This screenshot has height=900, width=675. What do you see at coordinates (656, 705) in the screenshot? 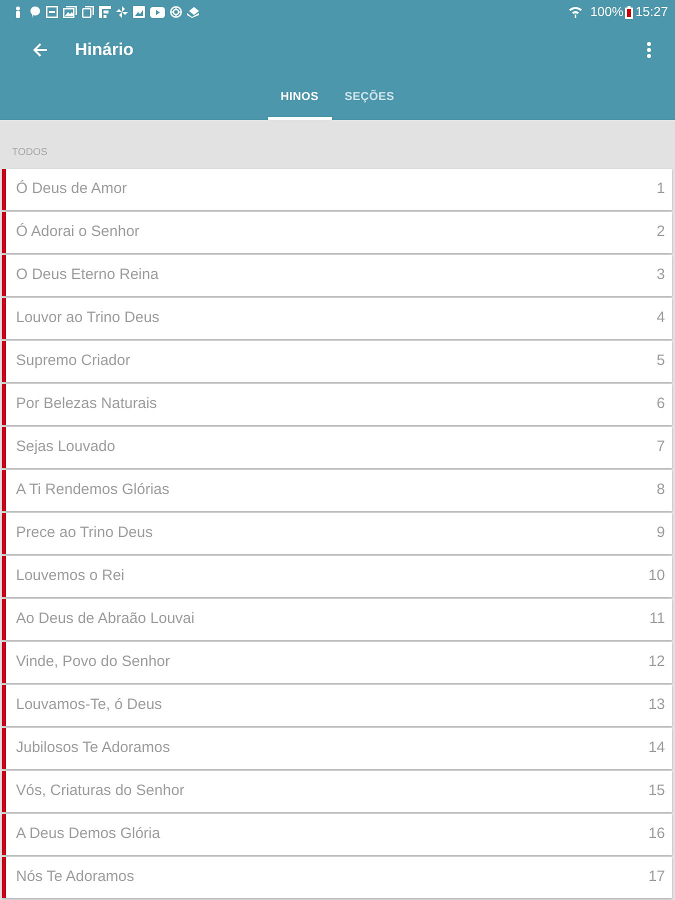
I see `hymn-number: 13` at bounding box center [656, 705].